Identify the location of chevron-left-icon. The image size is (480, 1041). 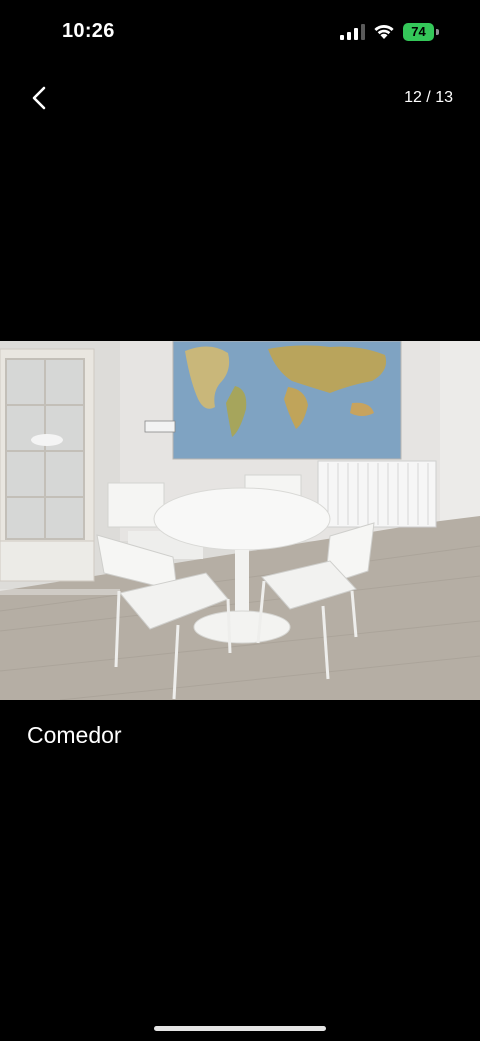
(39, 98).